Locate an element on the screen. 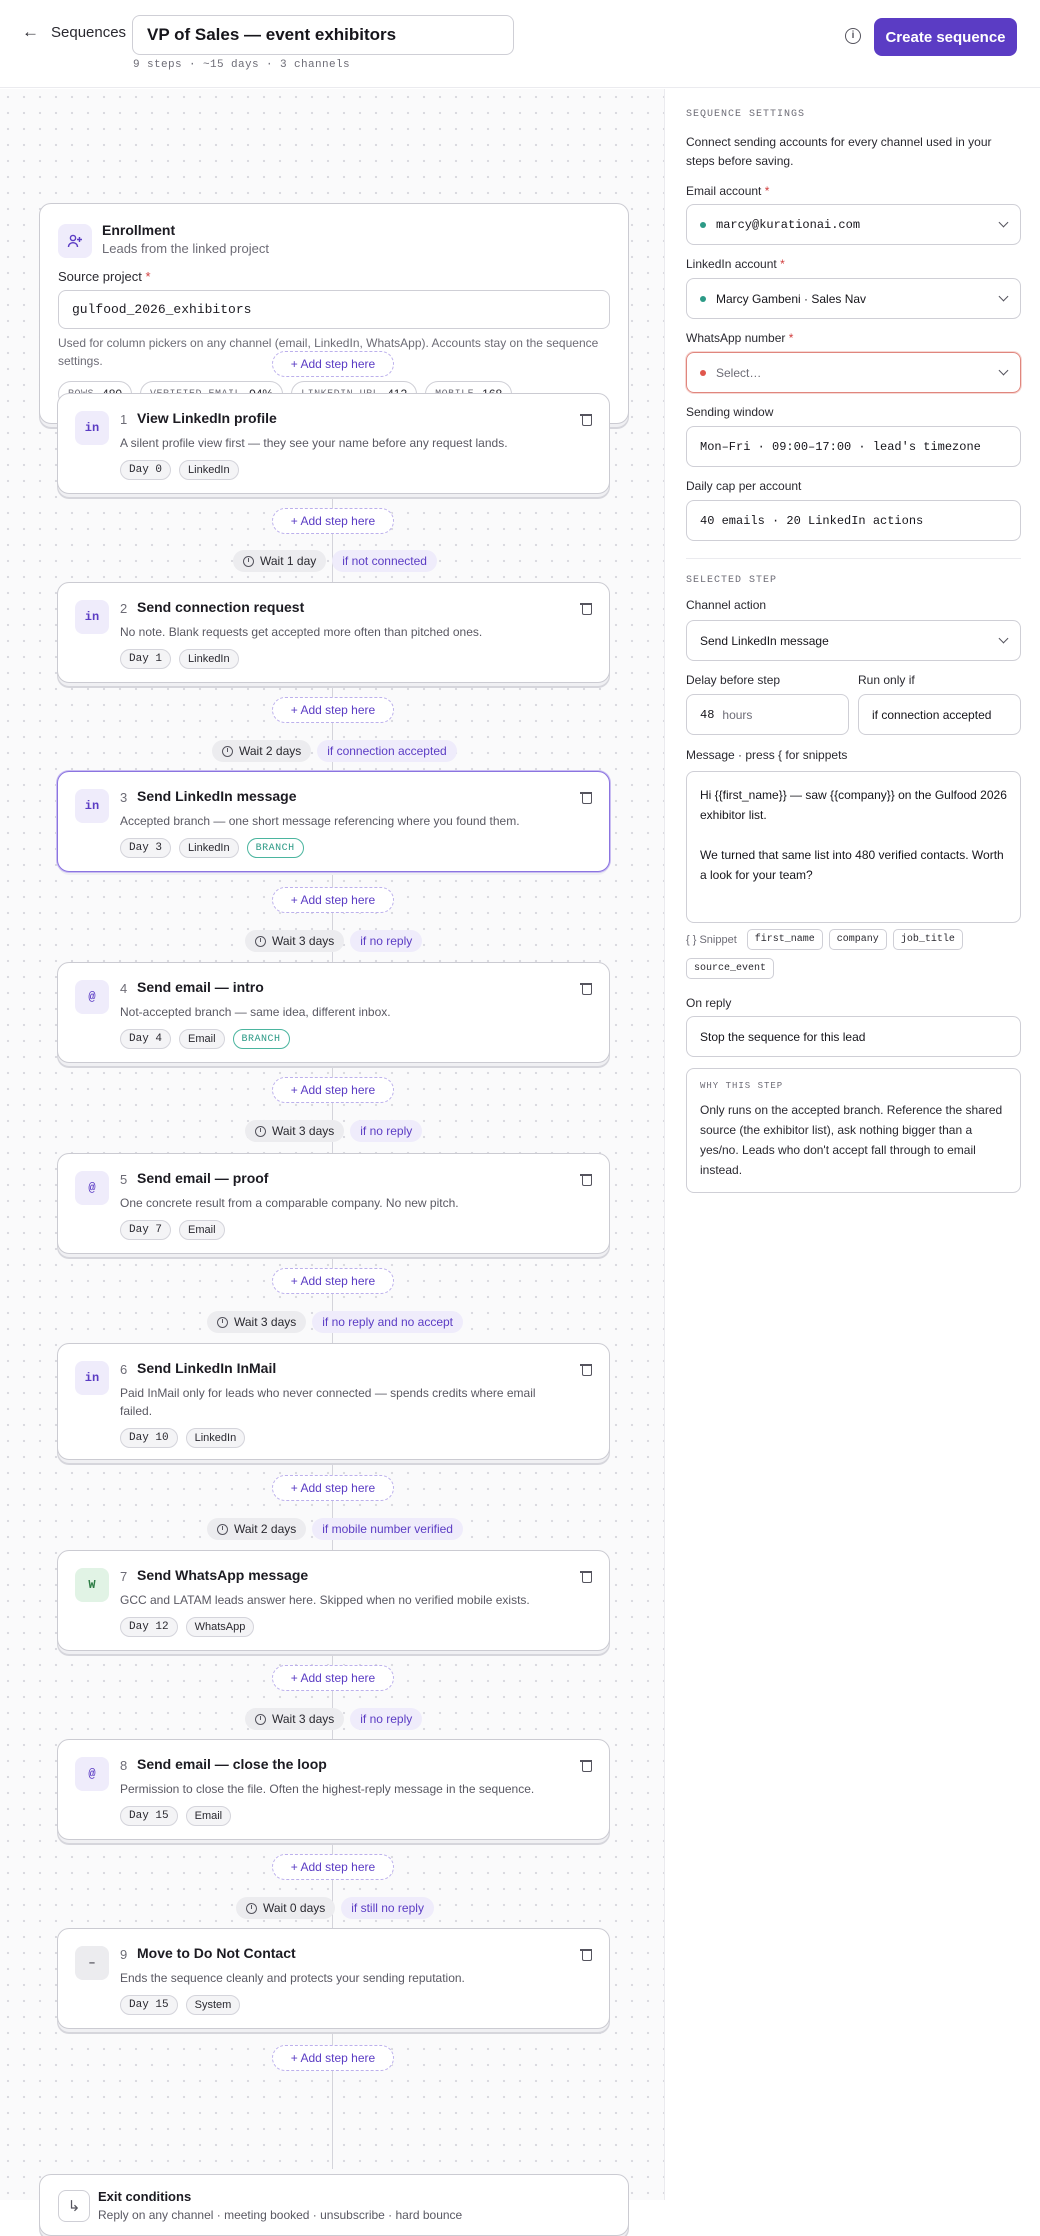 This screenshot has width=1040, height=2236. channel-tag: Email is located at coordinates (202, 1039).